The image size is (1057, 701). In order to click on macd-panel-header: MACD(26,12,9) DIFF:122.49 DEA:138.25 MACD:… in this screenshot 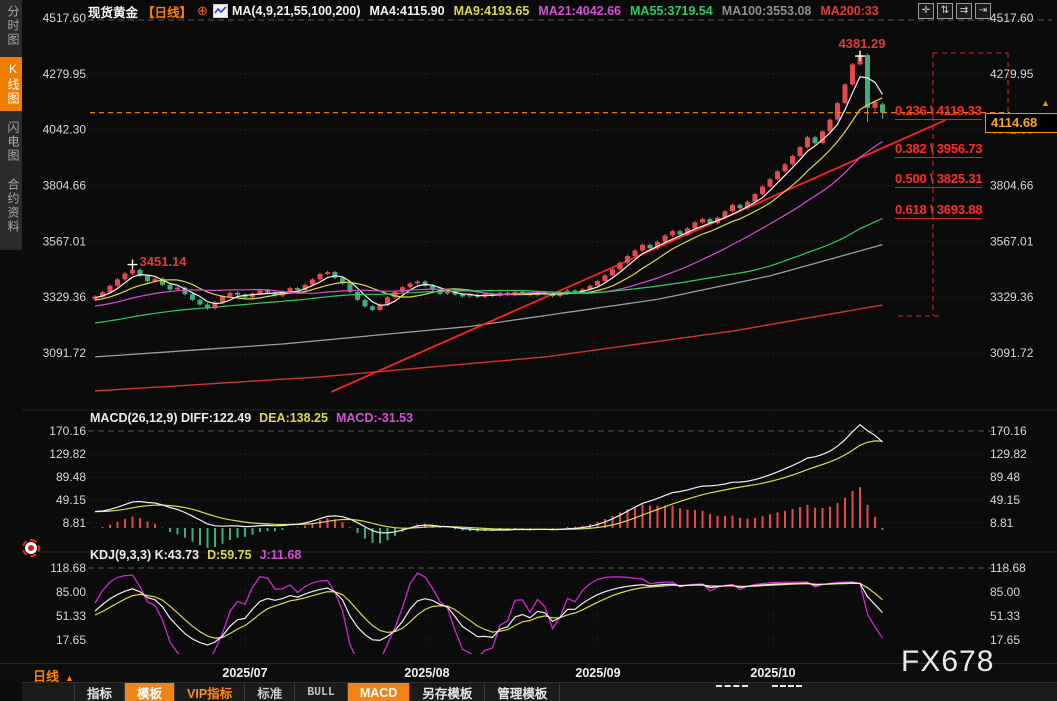, I will do `click(251, 418)`.